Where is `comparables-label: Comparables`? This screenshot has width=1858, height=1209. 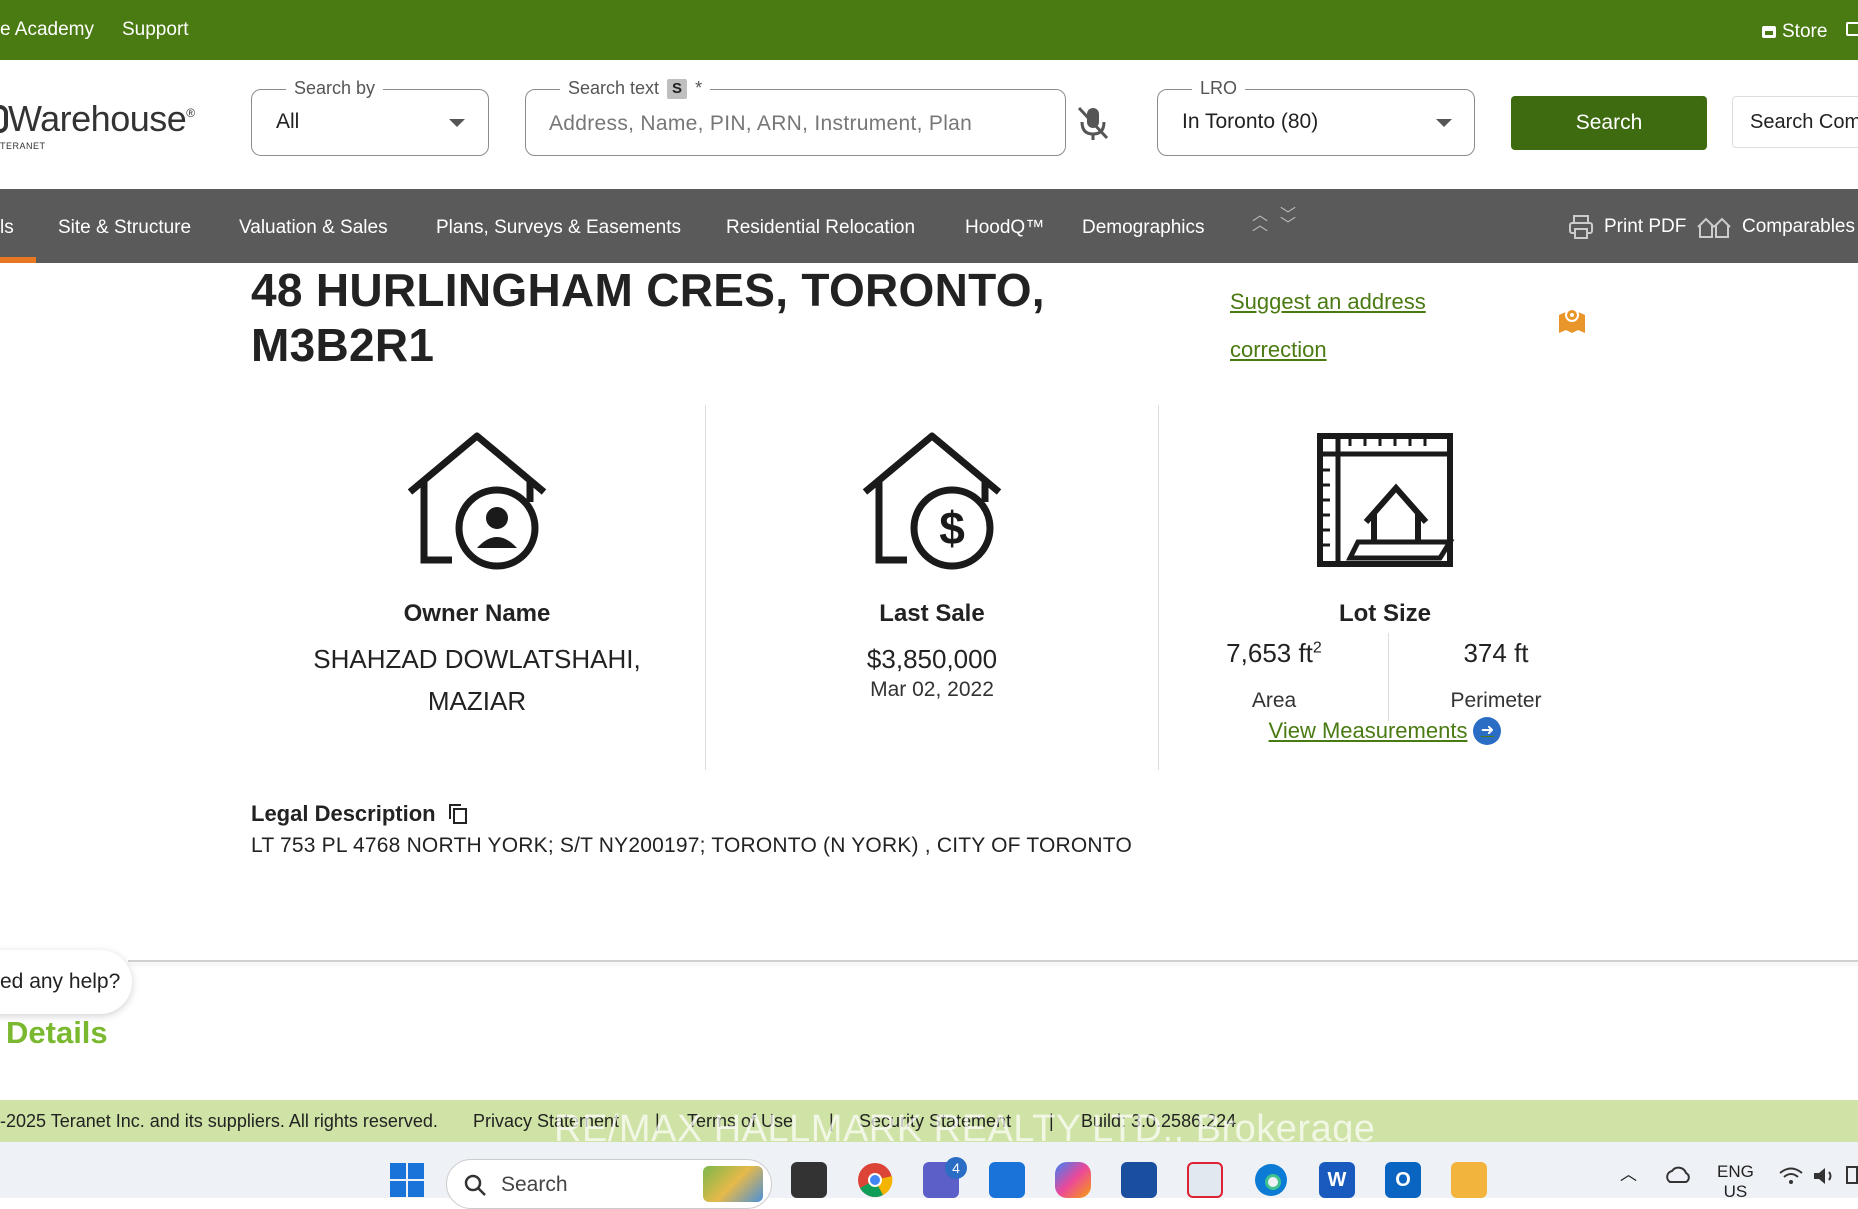
comparables-label: Comparables is located at coordinates (1798, 226).